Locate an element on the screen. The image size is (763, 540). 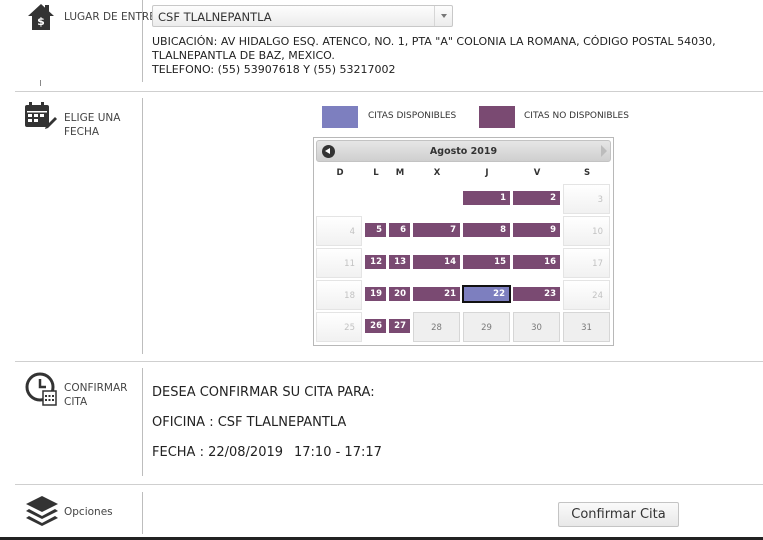
calendar-day: 24 is located at coordinates (586, 295).